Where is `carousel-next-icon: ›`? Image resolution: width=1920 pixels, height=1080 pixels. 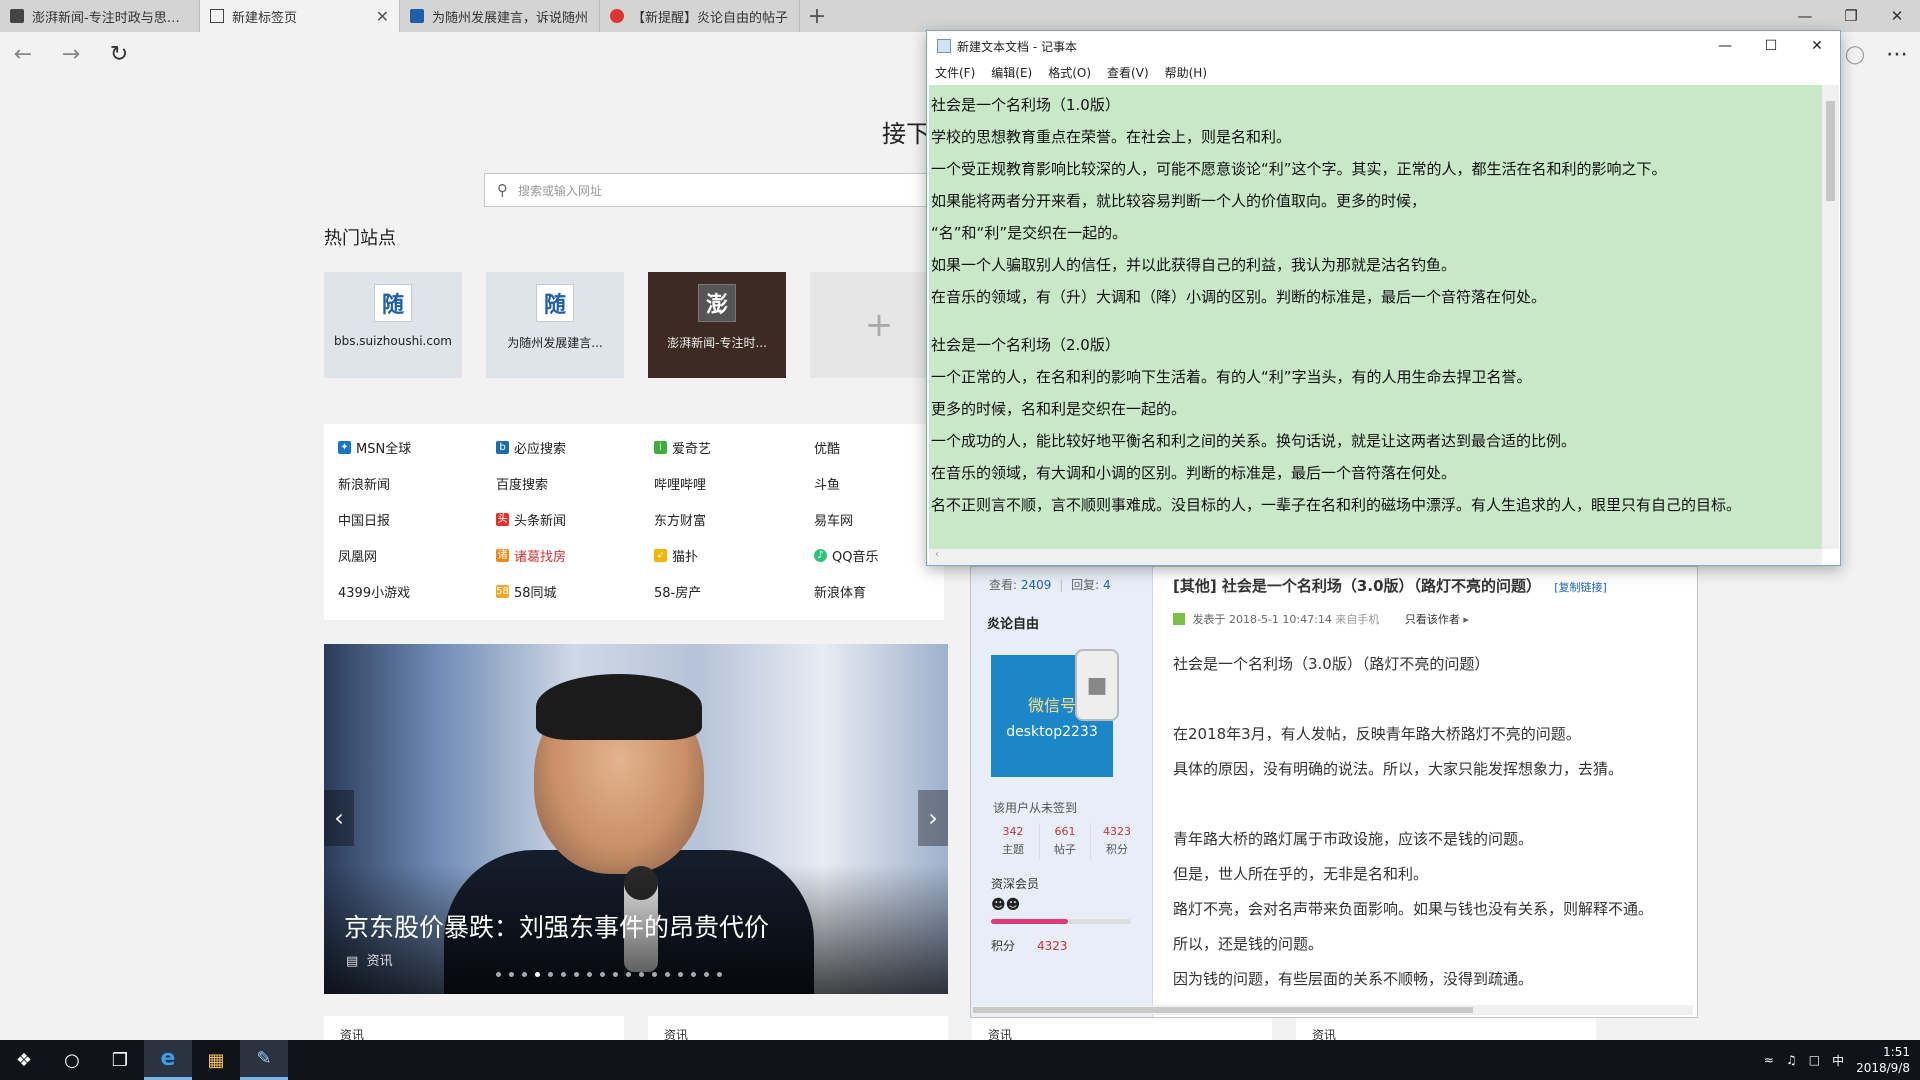 carousel-next-icon: › is located at coordinates (933, 818).